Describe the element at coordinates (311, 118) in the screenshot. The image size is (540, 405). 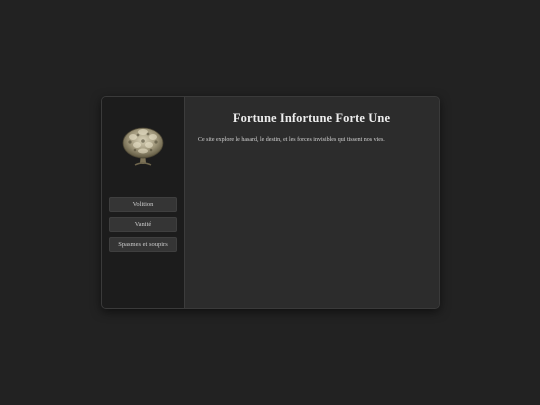
I see `page-title: Fortune Infortune Forte Une` at that location.